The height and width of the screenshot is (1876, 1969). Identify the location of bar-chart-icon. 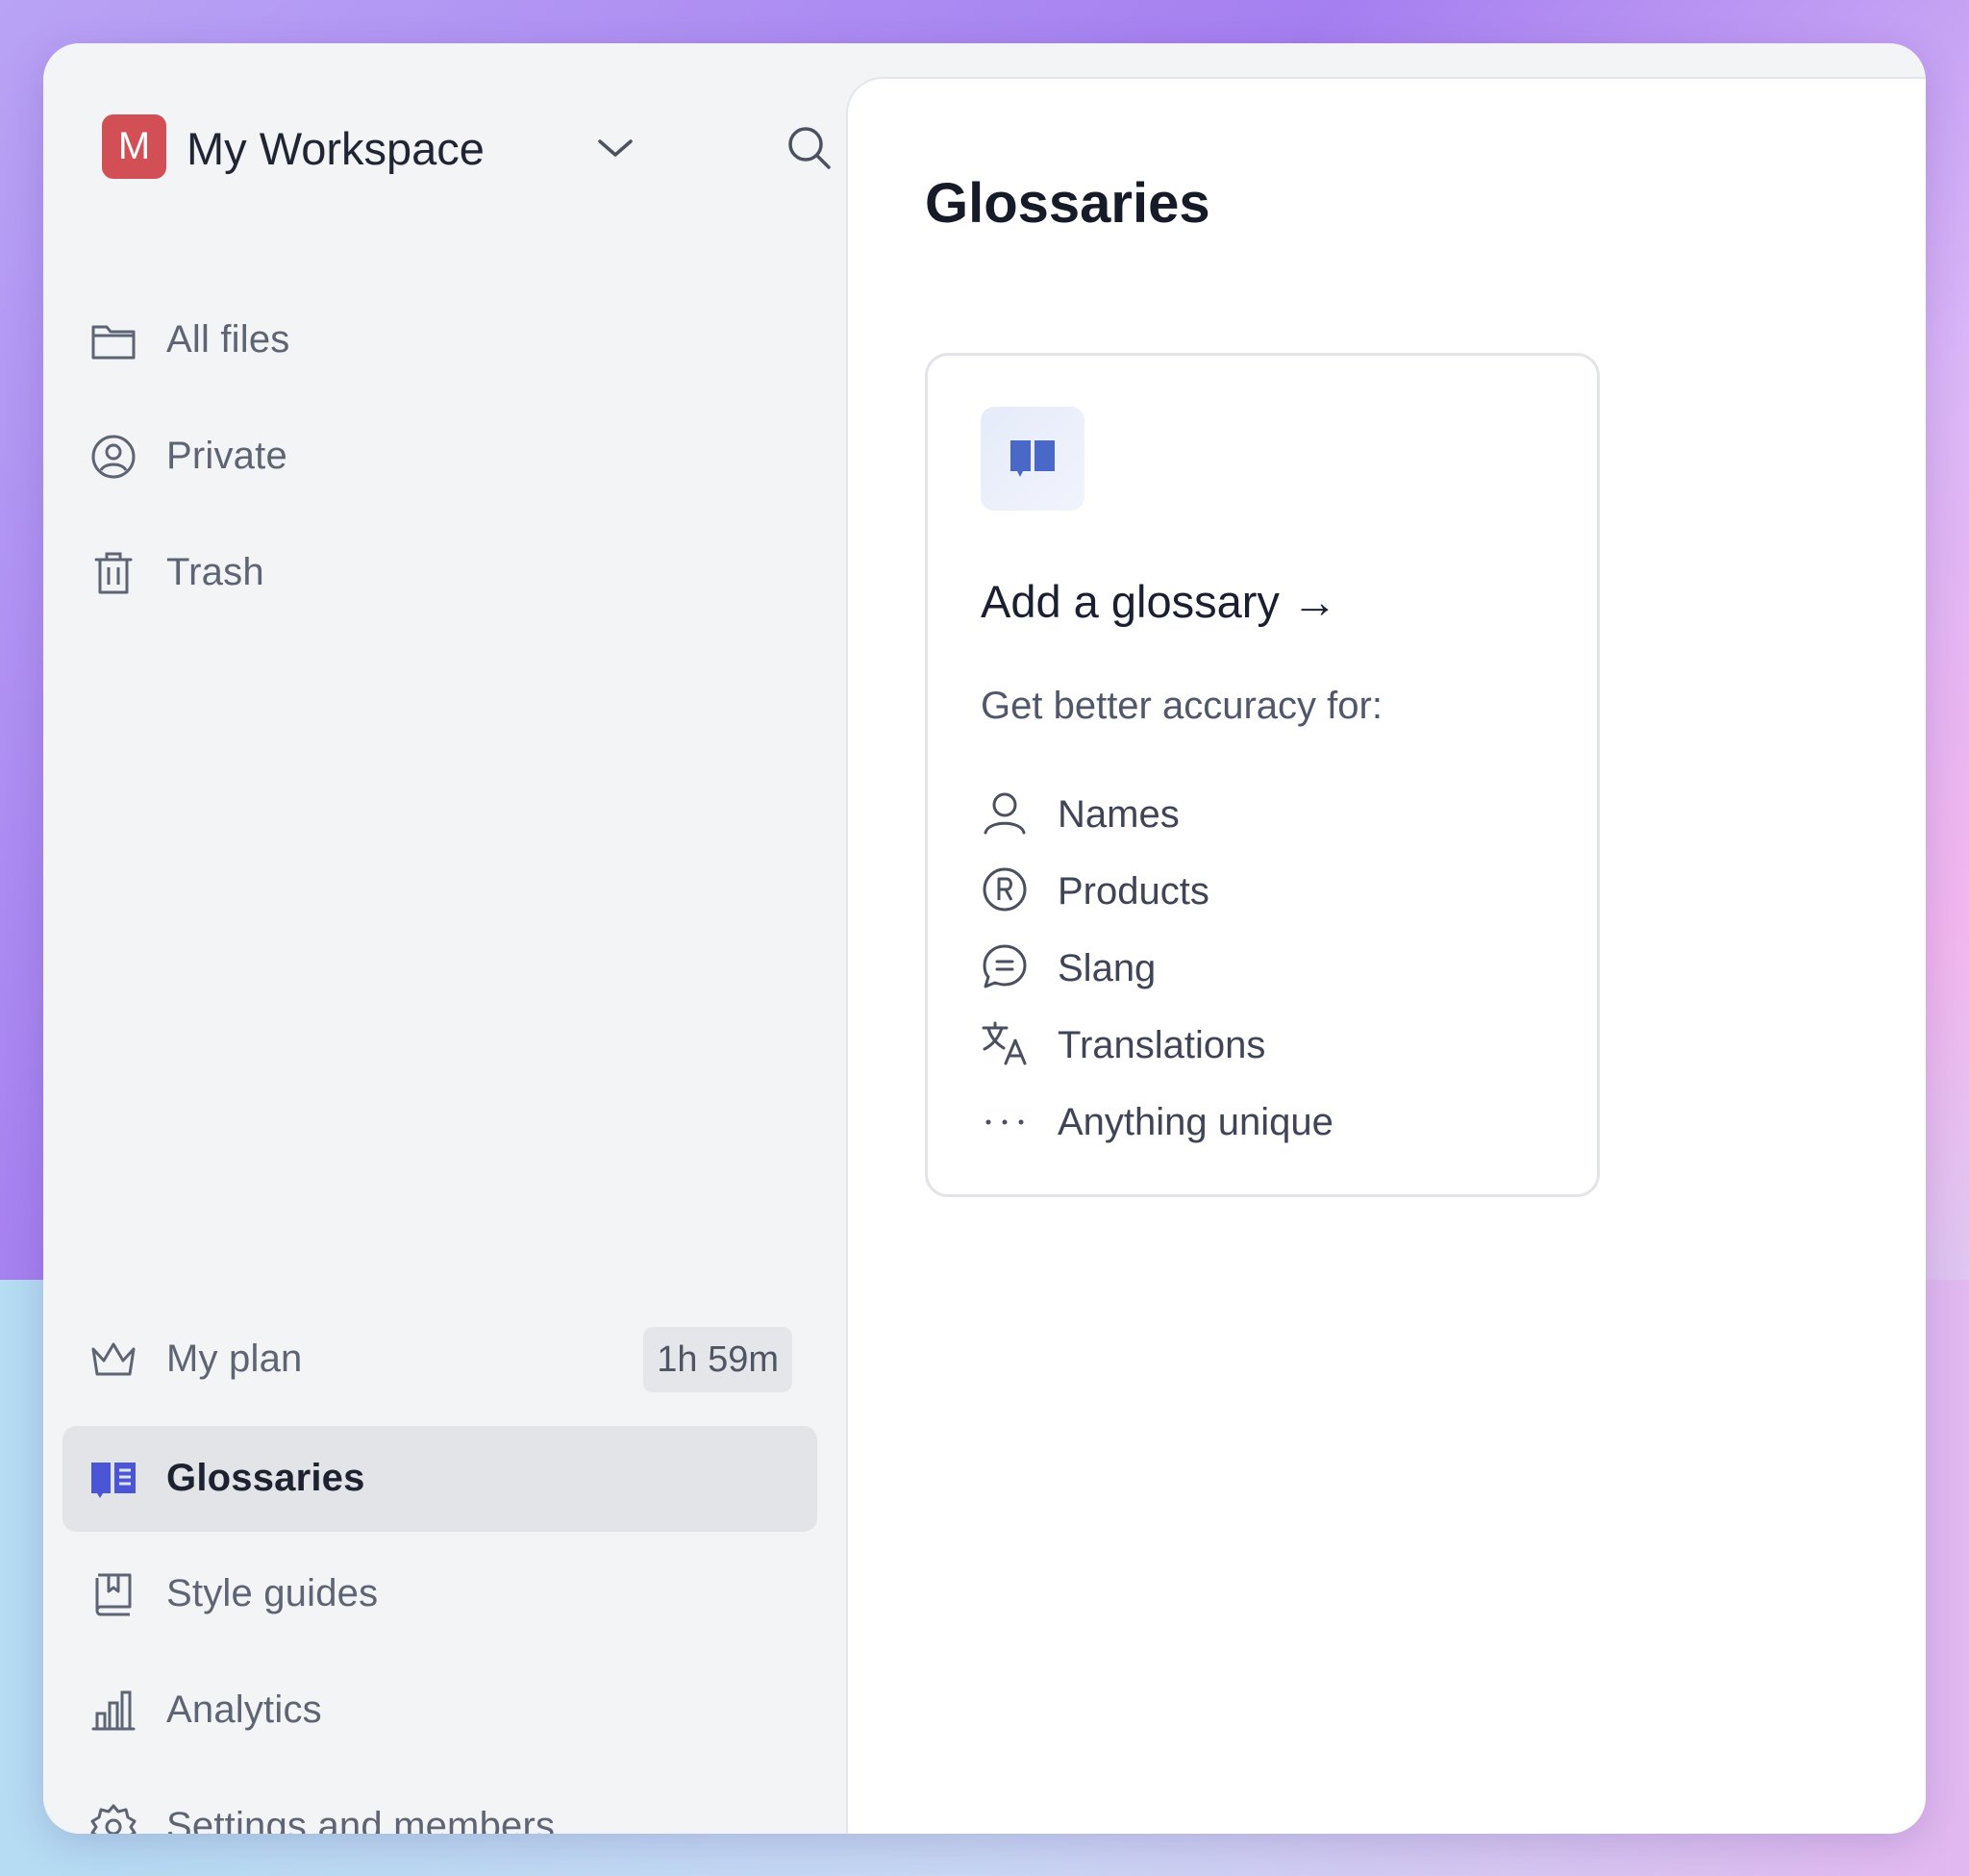
(113, 1711).